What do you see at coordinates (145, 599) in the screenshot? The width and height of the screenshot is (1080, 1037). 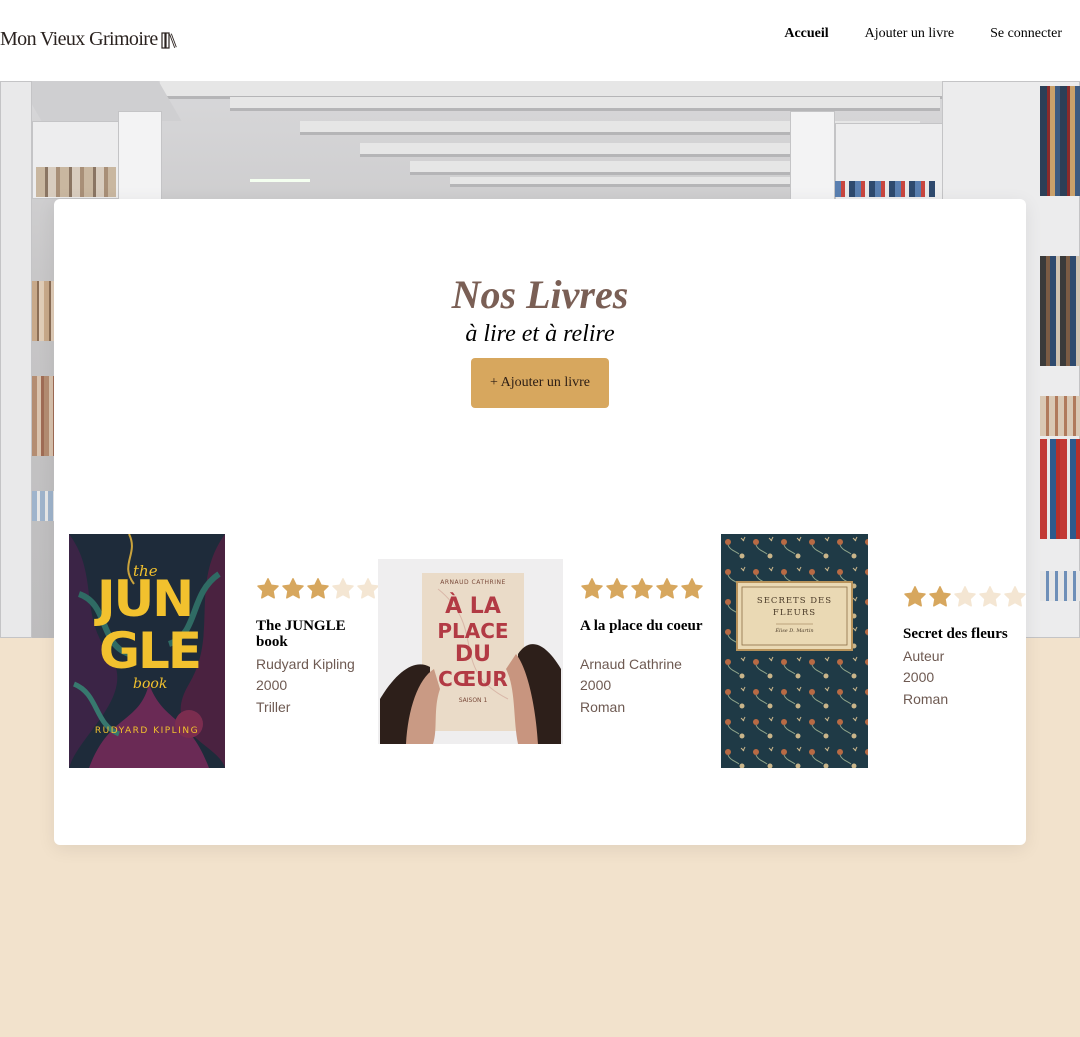 I see `cover-jun: JUN` at bounding box center [145, 599].